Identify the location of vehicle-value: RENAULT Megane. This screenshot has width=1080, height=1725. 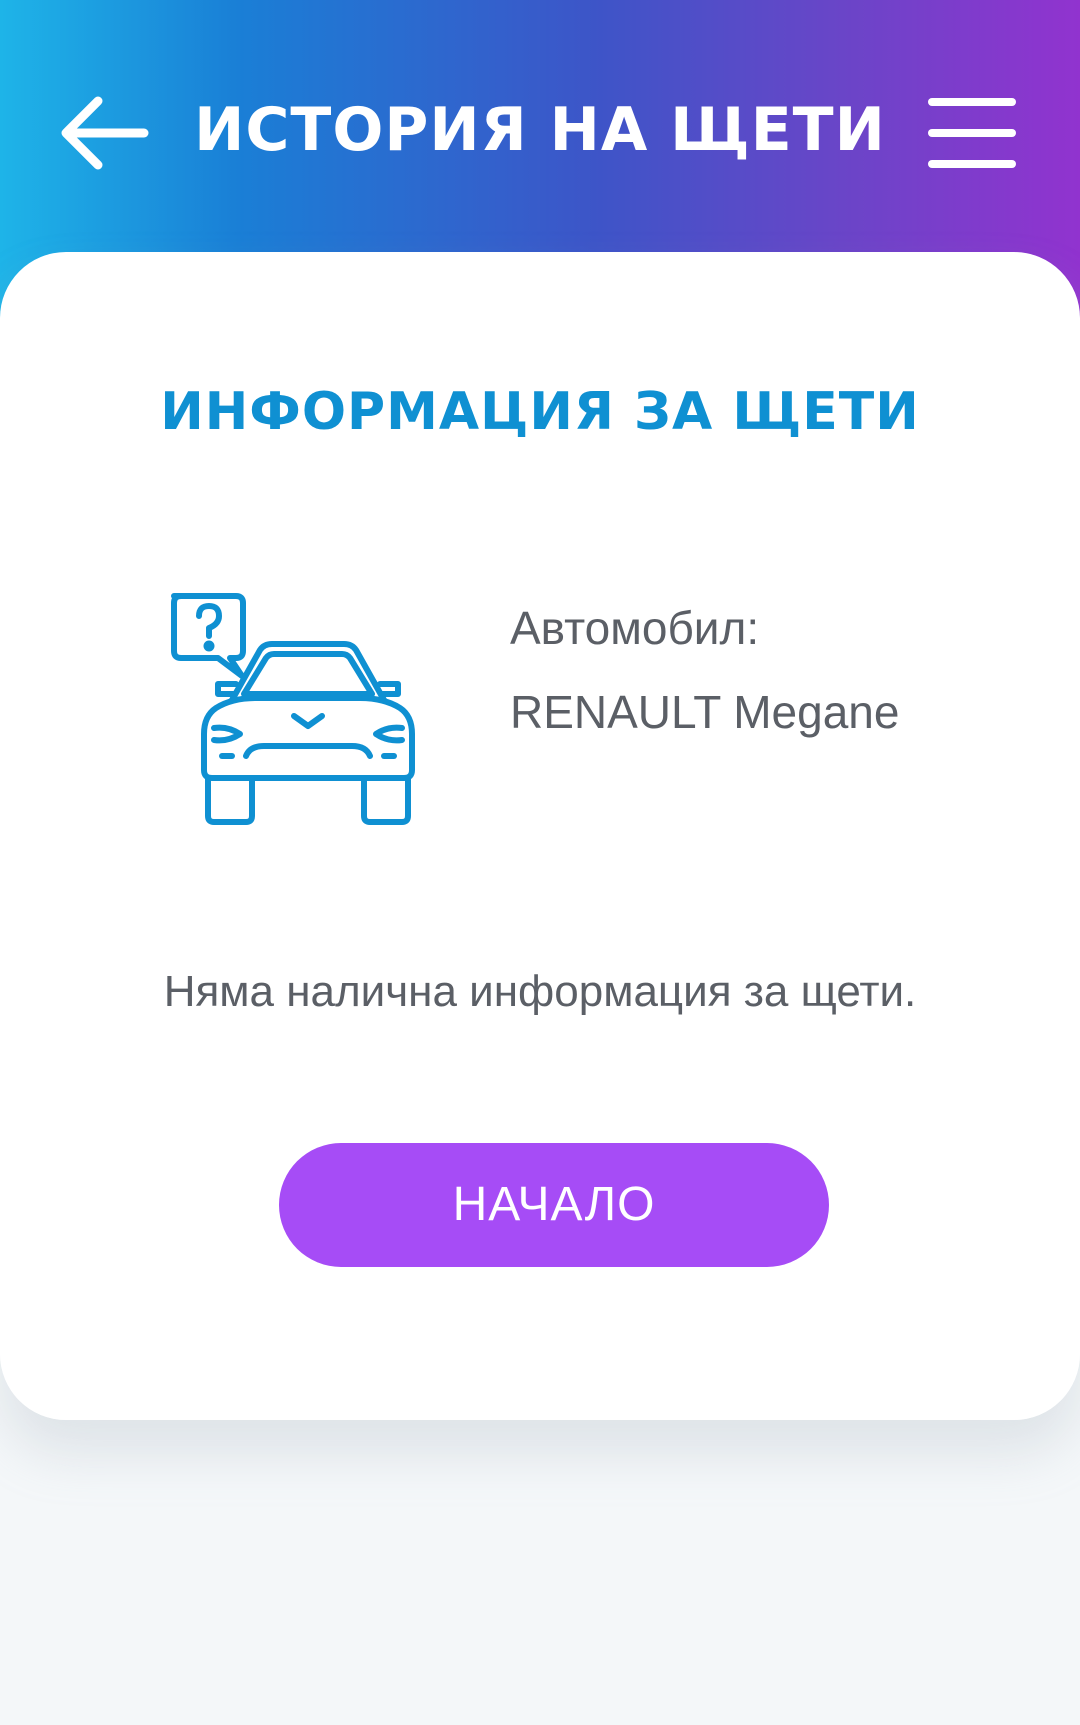
(705, 712).